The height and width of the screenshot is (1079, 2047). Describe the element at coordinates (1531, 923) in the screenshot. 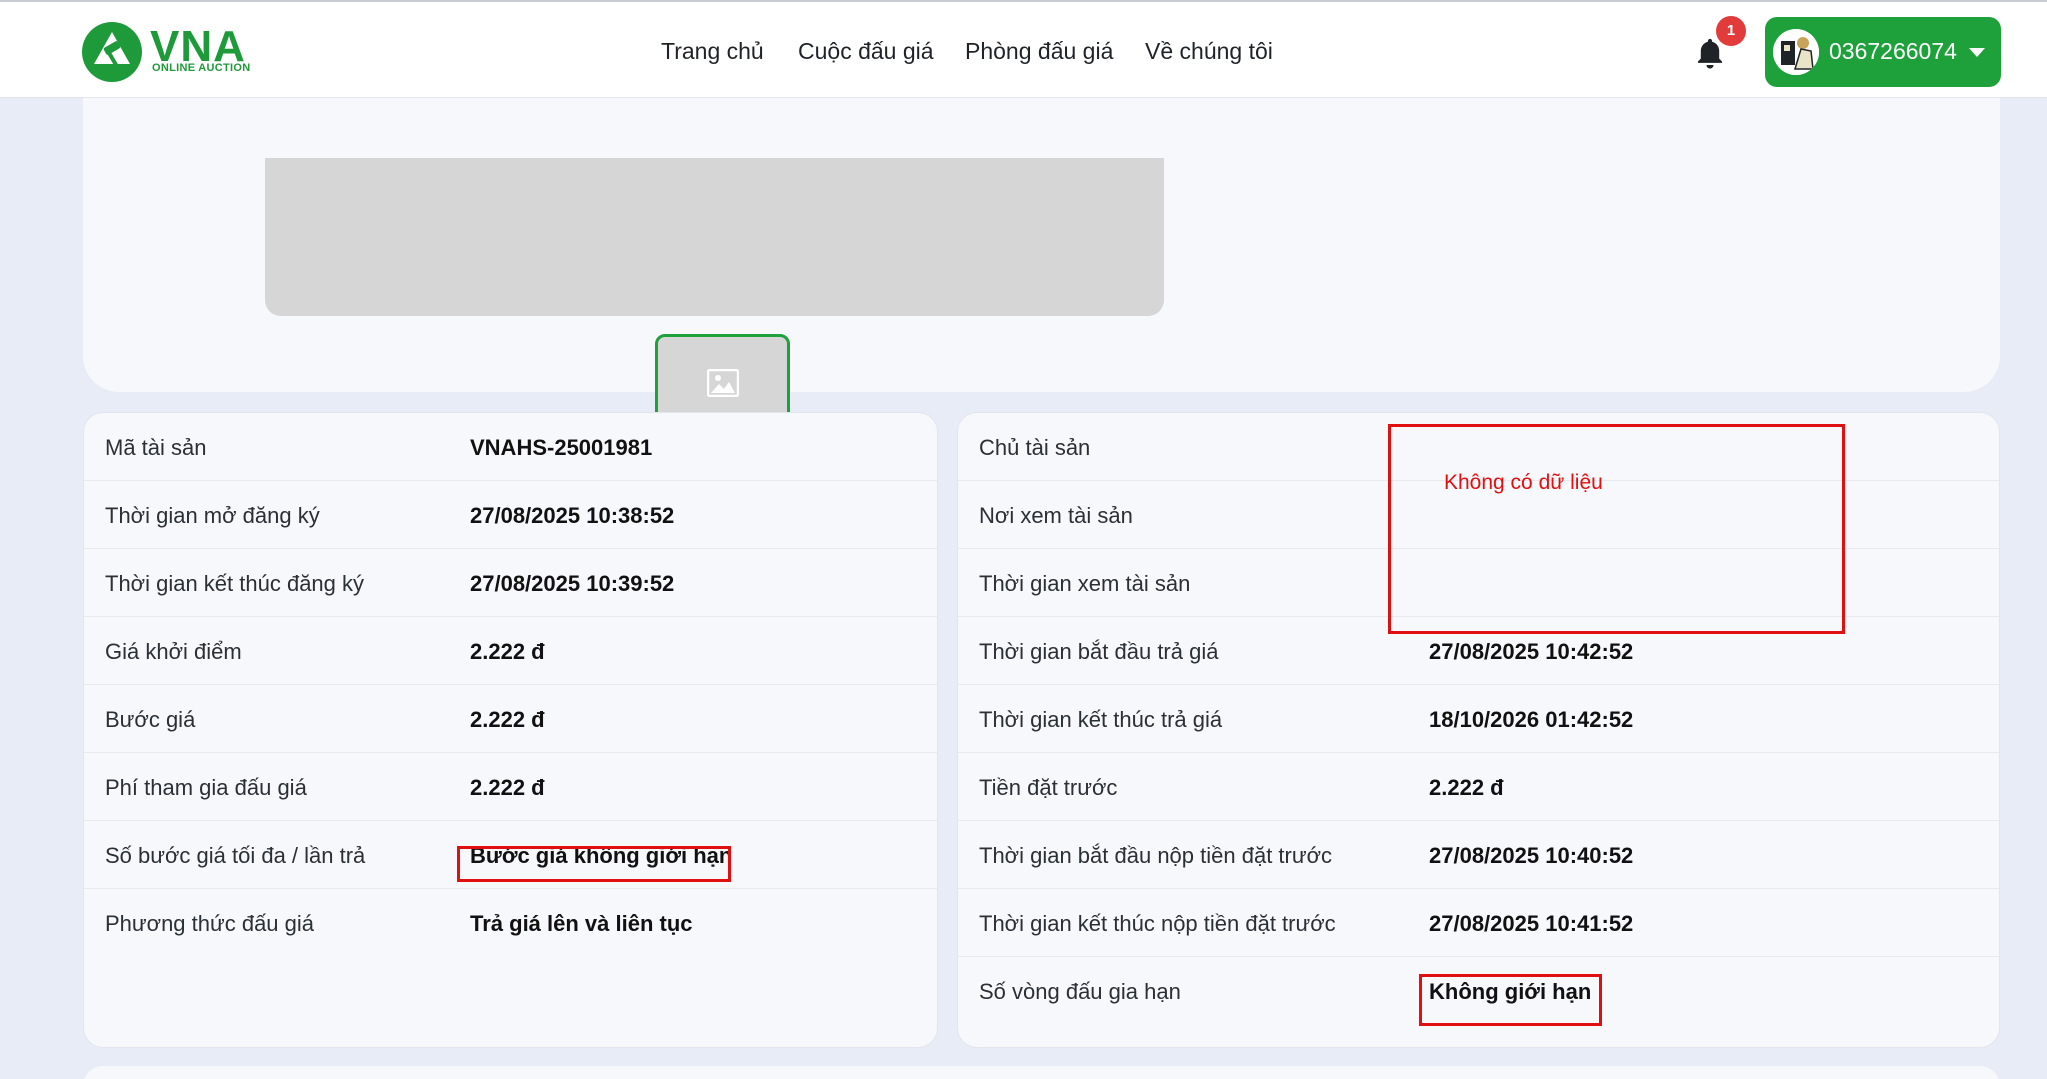

I see `detail-value: 27/08/2025 10:41:52` at that location.